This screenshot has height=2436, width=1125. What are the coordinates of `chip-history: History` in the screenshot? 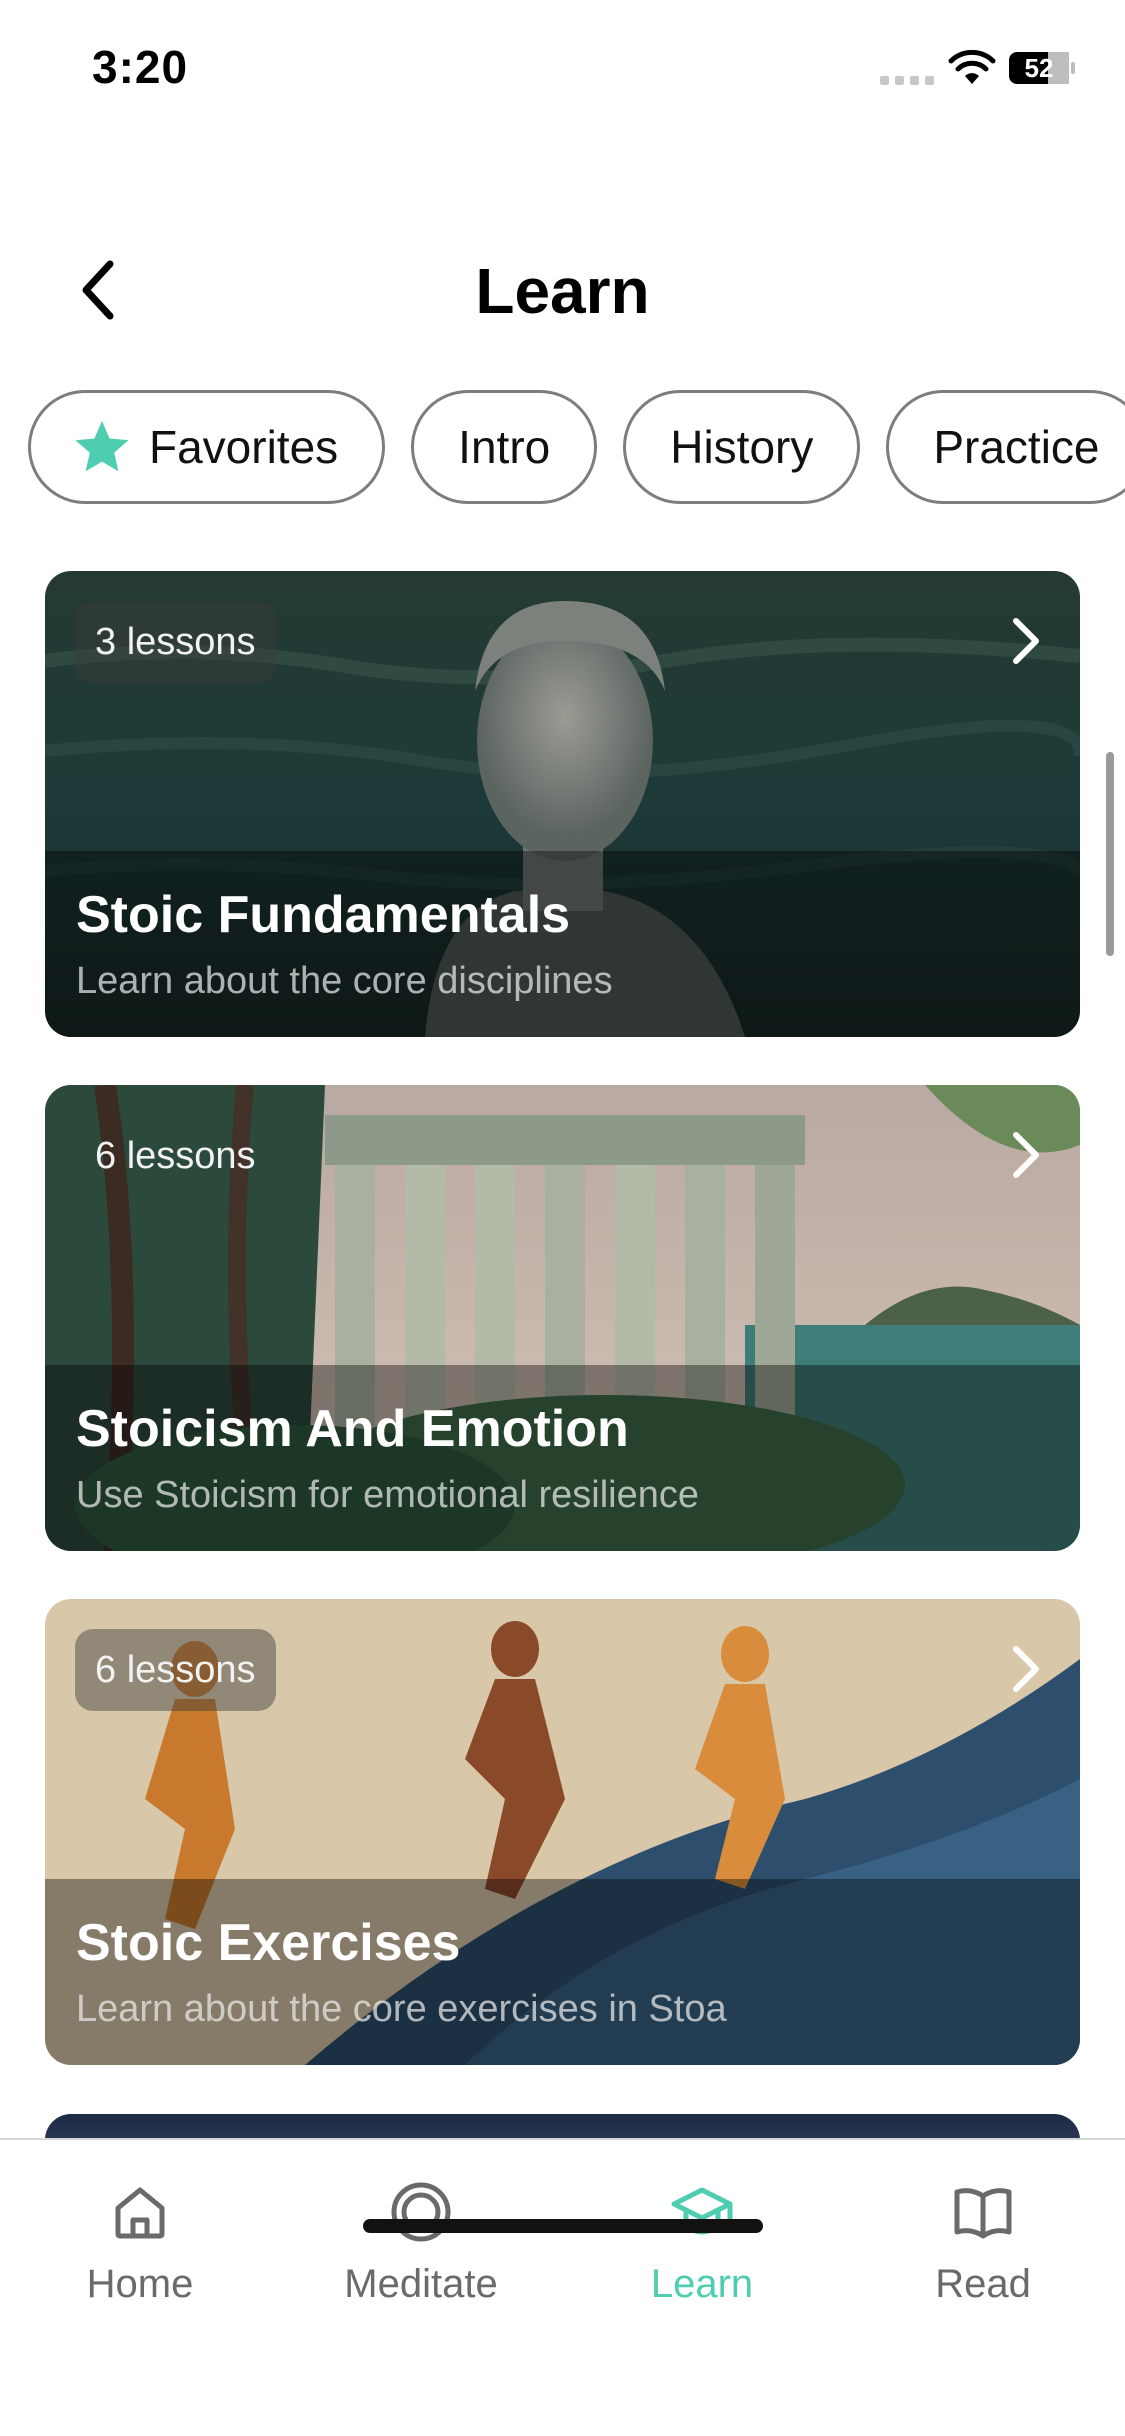 It's located at (742, 447).